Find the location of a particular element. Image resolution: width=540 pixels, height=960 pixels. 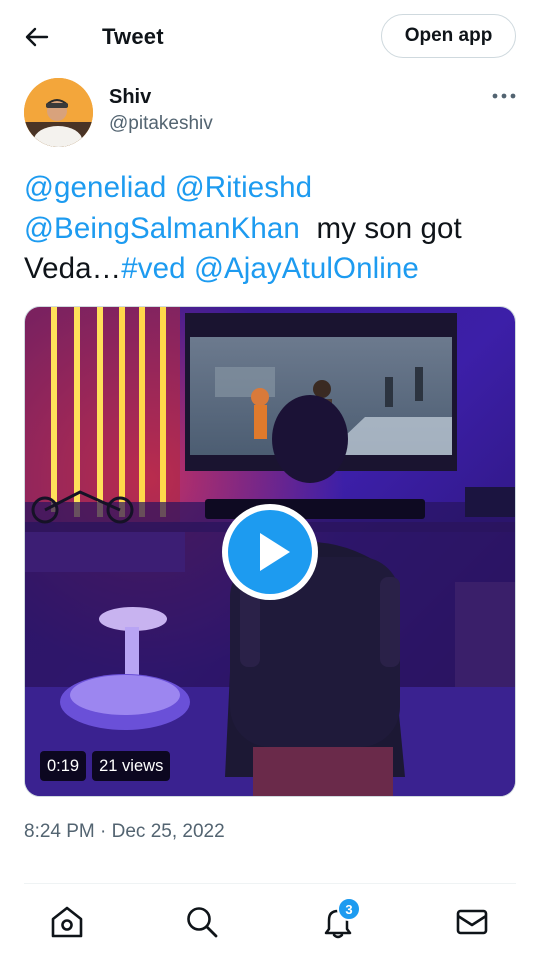

notification-count-badge: 3 is located at coordinates (349, 909).